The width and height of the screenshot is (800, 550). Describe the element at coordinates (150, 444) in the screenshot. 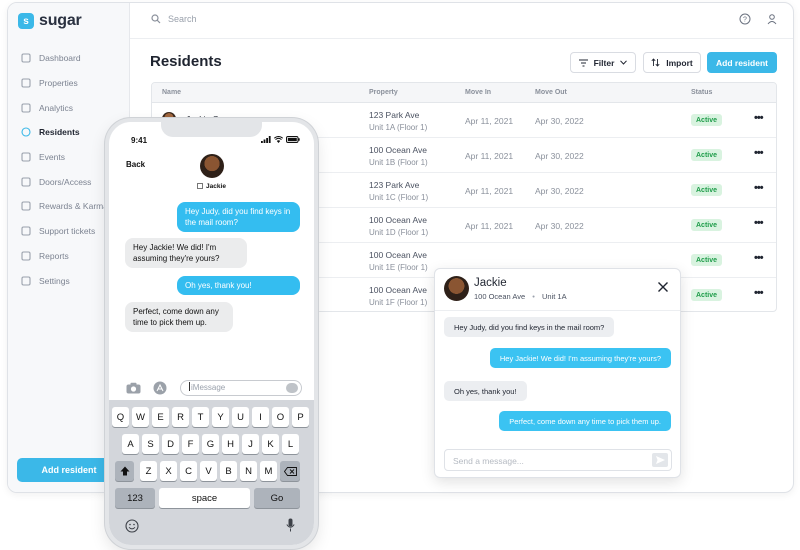

I see `key-s: S` at that location.